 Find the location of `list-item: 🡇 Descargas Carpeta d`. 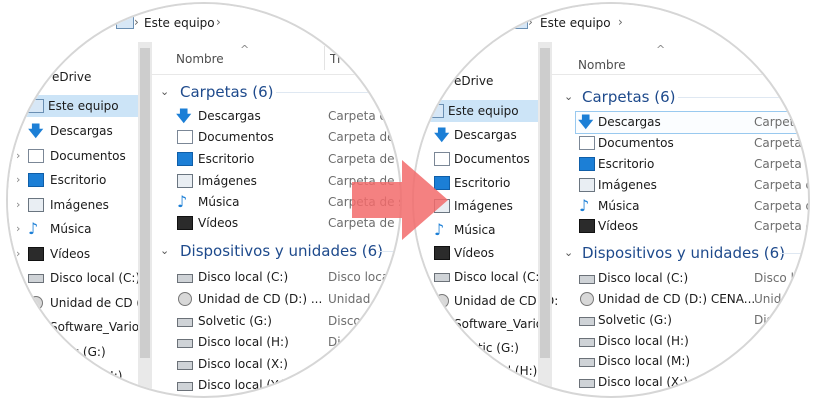

list-item: 🡇 Descargas Carpeta d is located at coordinates (288, 116).